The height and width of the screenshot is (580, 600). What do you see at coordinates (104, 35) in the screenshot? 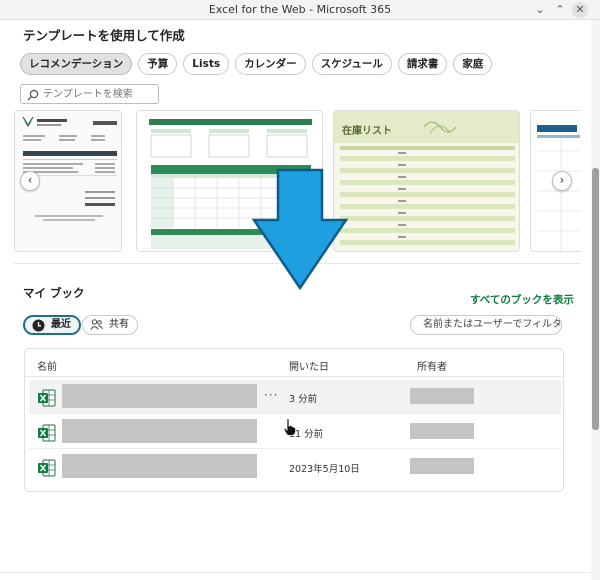
I see `templates-heading: テンプレートを使用して作成` at bounding box center [104, 35].